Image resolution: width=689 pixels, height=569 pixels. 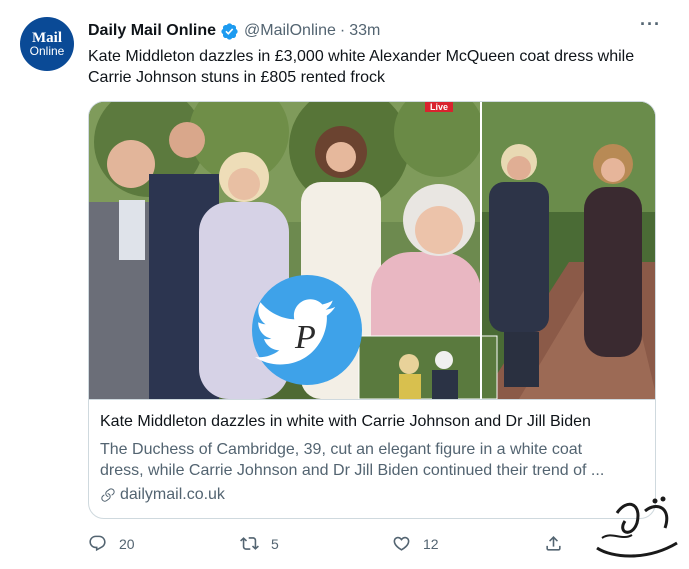 What do you see at coordinates (229, 31) in the screenshot?
I see `verified-badge-icon` at bounding box center [229, 31].